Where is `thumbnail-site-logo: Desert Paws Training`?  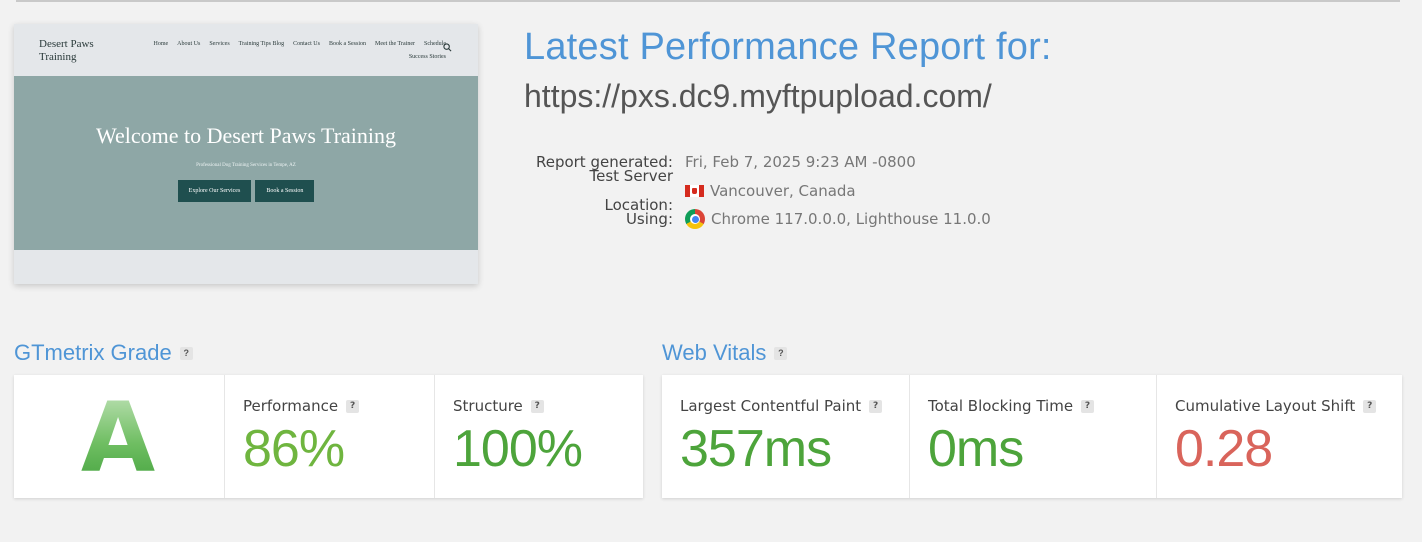
thumbnail-site-logo: Desert Paws Training is located at coordinates (66, 50).